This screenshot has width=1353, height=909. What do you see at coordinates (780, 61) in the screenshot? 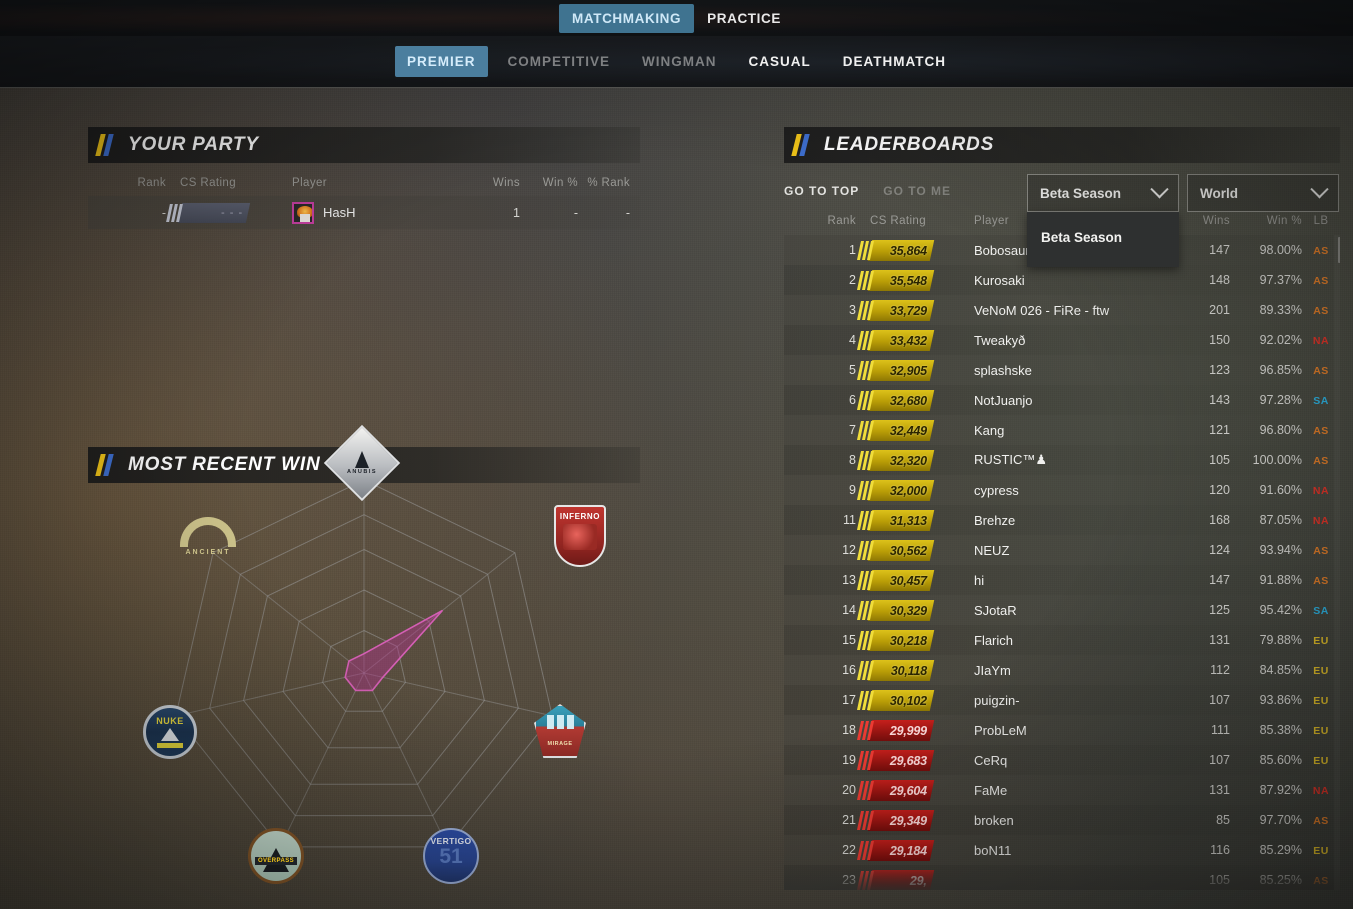
I see `mode-tab-casual: CASUAL` at bounding box center [780, 61].